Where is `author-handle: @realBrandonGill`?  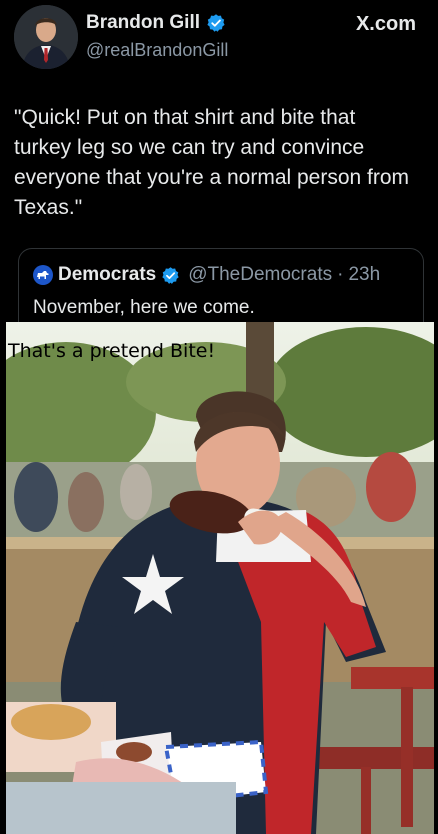 author-handle: @realBrandonGill is located at coordinates (157, 50).